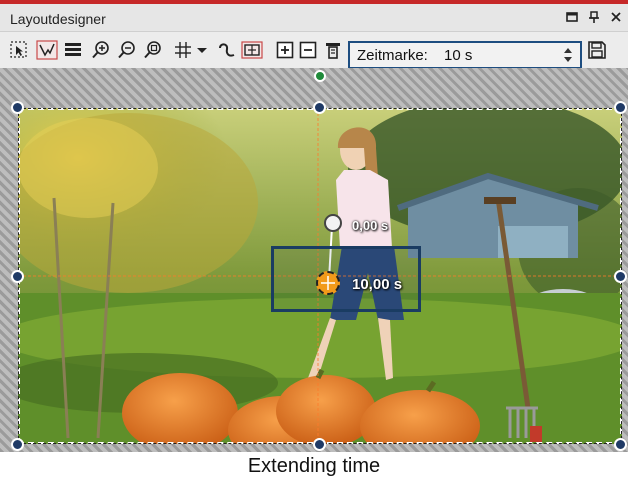 The width and height of the screenshot is (628, 480). I want to click on resize-handle-bottom-left, so click(17, 444).